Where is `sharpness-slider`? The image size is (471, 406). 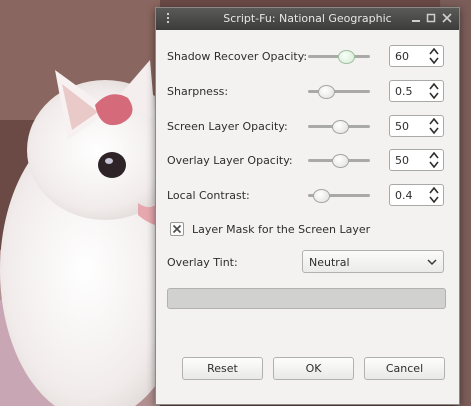
sharpness-slider is located at coordinates (339, 92).